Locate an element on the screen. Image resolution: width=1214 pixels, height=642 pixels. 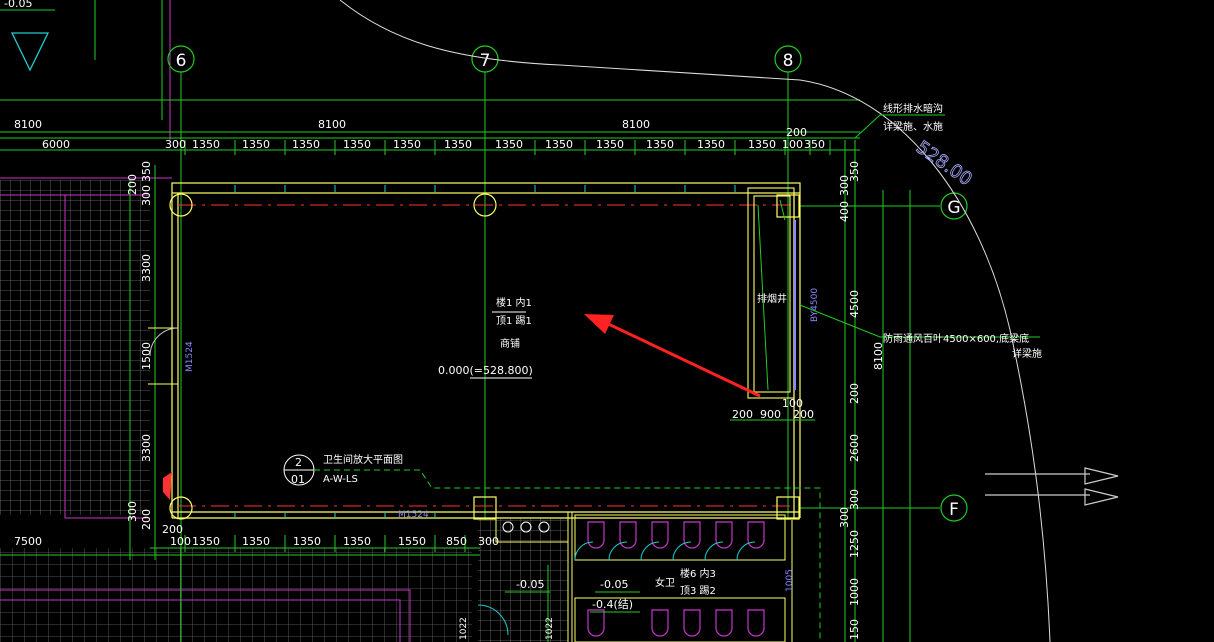
dim-top-1350-1: 1350 is located at coordinates (206, 144).